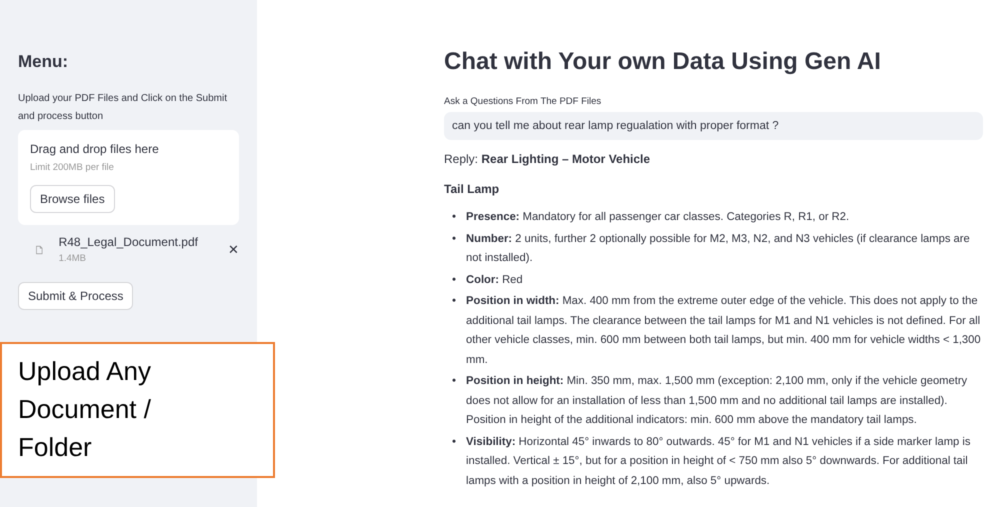  Describe the element at coordinates (494, 280) in the screenshot. I see `bullet-item: Color: Red` at that location.